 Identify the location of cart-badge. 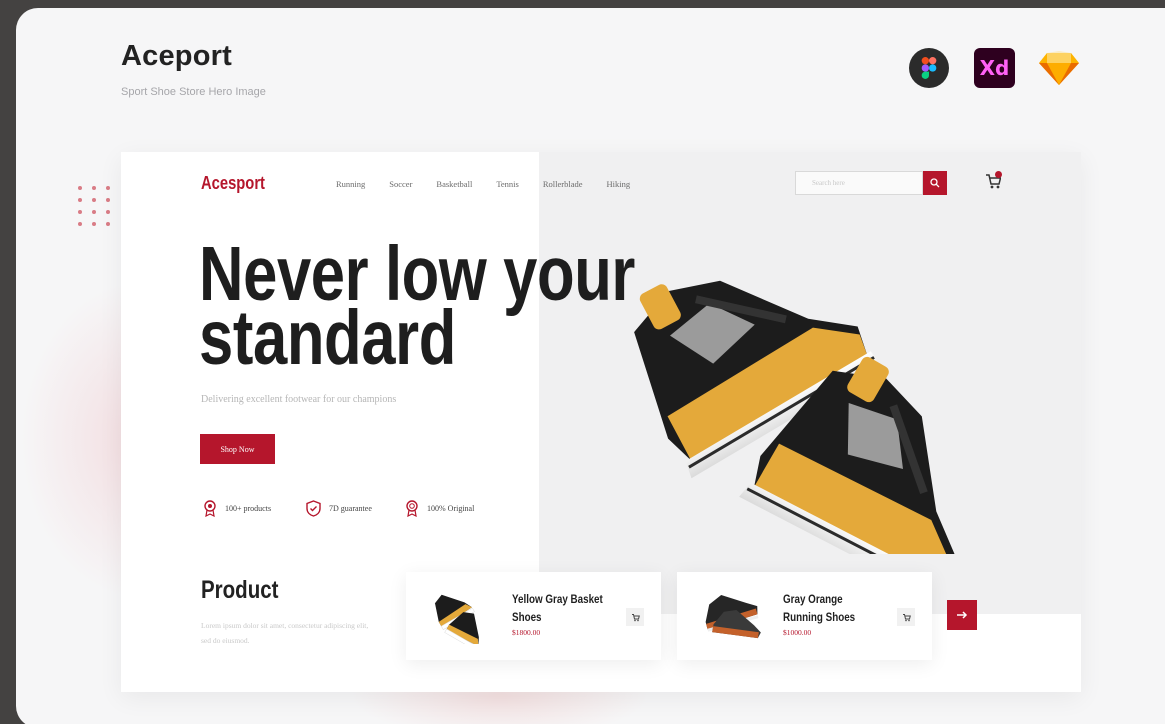
(998, 174).